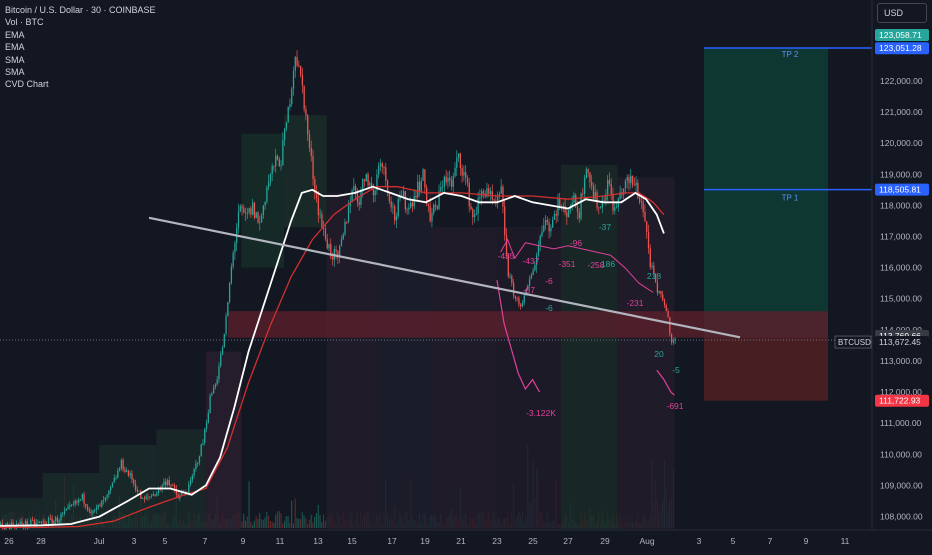  Describe the element at coordinates (541, 413) in the screenshot. I see `cvd-label-8: -3.122K` at that location.